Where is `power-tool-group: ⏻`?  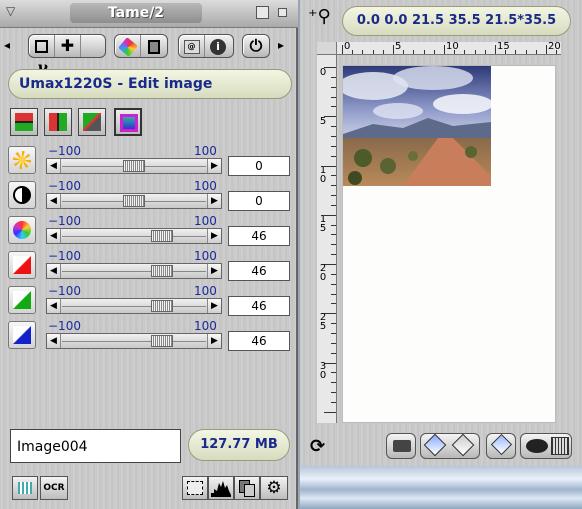
power-tool-group: ⏻ is located at coordinates (256, 46).